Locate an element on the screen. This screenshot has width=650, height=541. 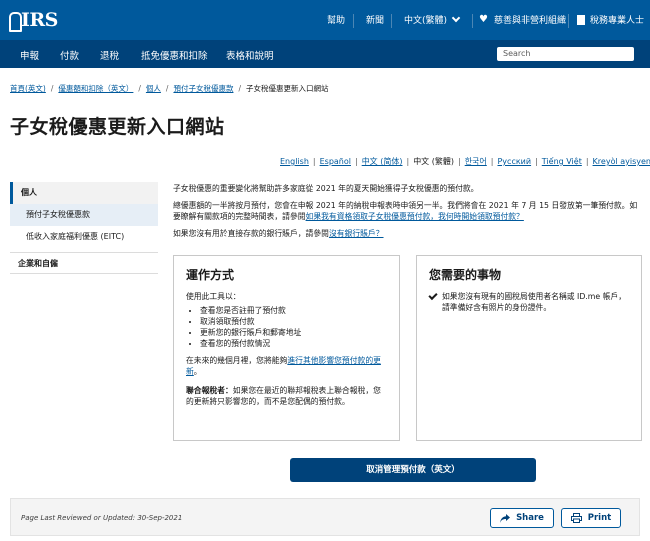
nav-forms: 表格和說明 is located at coordinates (250, 55).